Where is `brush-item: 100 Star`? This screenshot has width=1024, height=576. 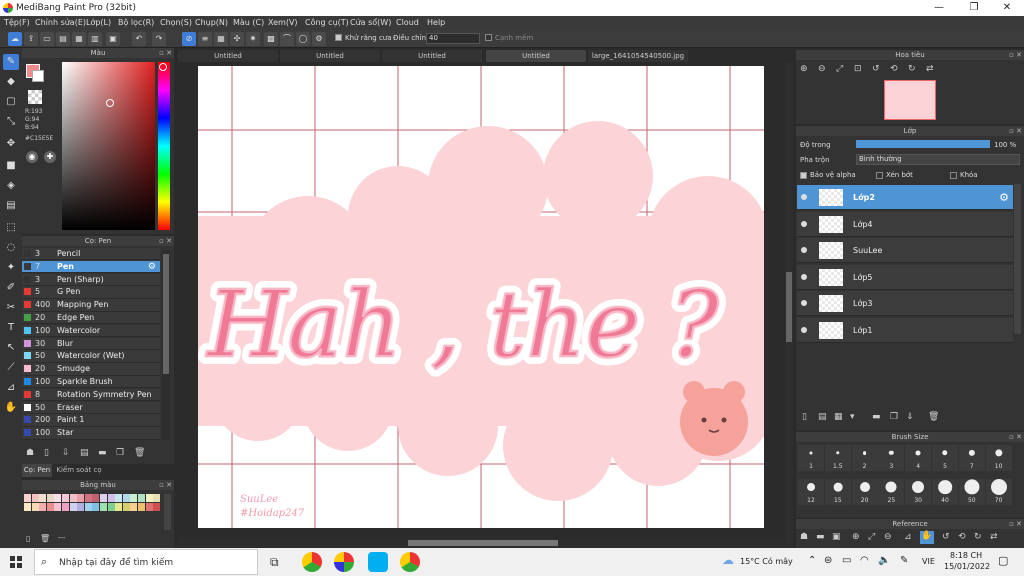
brush-item: 100 Star is located at coordinates (91, 433).